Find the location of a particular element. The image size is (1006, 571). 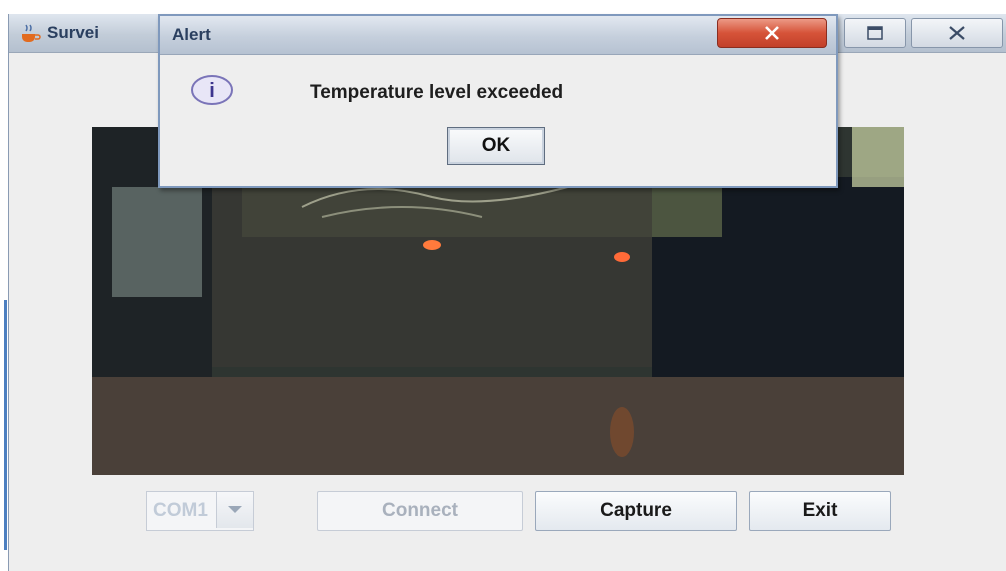

java-cup-icon is located at coordinates (30, 33).